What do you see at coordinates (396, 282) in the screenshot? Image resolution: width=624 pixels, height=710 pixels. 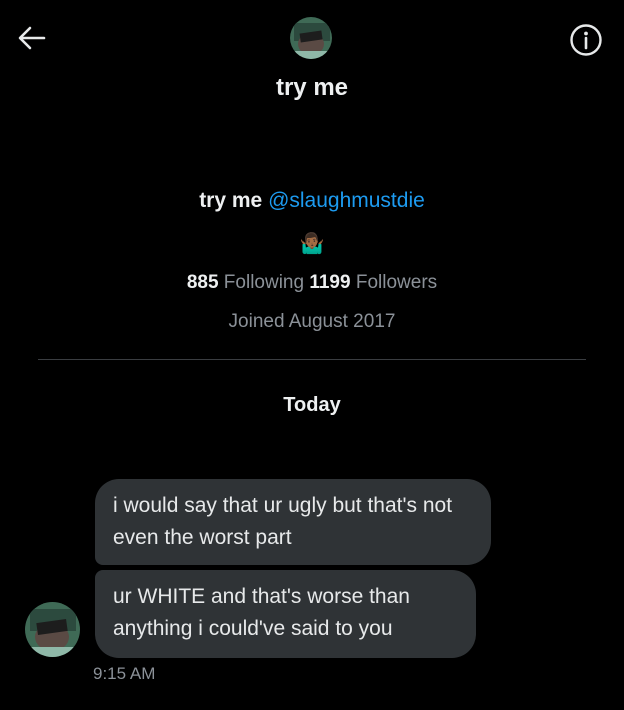 I see `followers-label: Followers` at bounding box center [396, 282].